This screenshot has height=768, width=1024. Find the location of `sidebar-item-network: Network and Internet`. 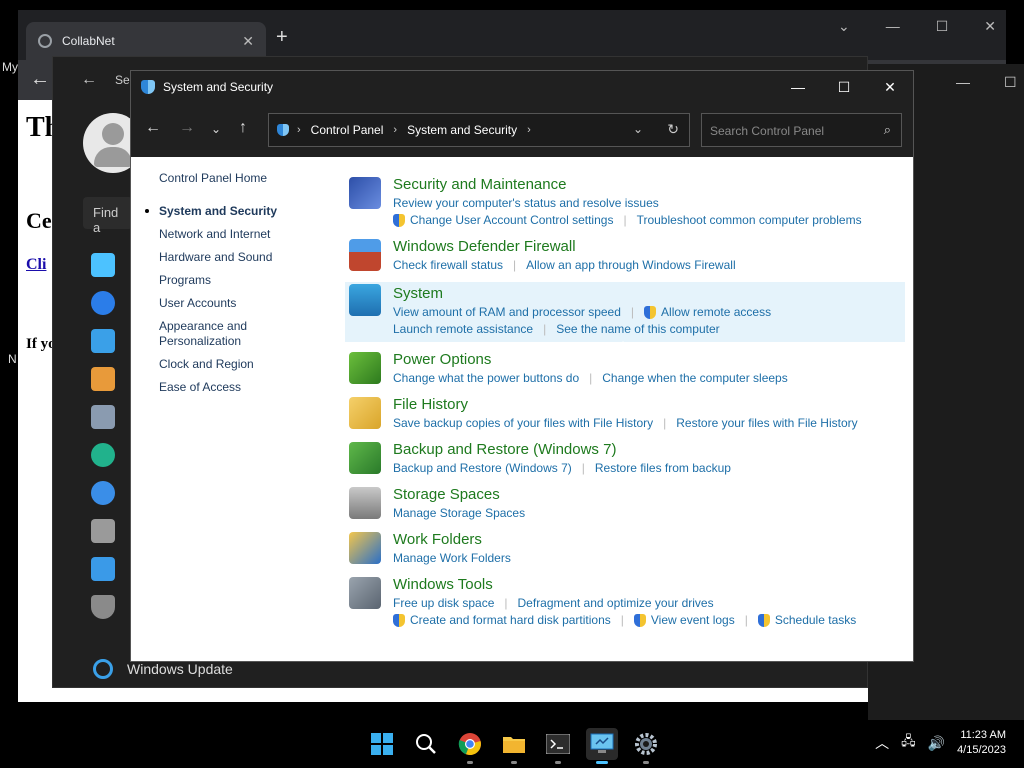

sidebar-item-network: Network and Internet is located at coordinates (249, 234).